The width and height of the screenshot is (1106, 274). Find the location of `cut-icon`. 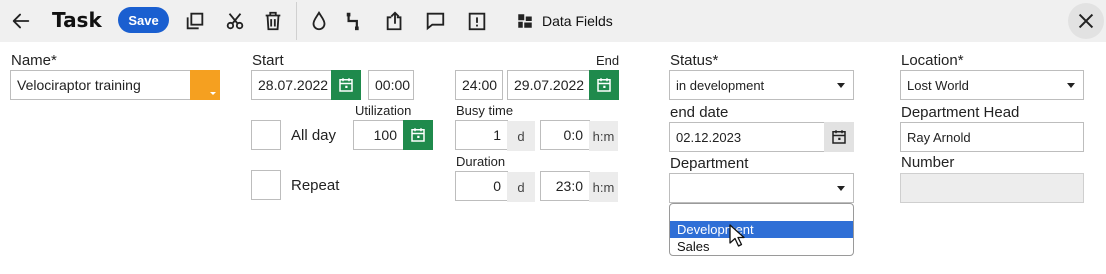

cut-icon is located at coordinates (235, 21).